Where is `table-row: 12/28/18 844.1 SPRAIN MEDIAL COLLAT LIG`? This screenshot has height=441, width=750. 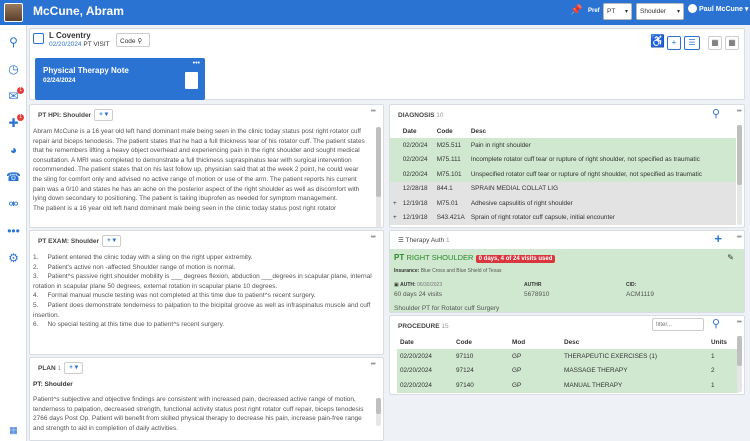
table-row: 12/28/18 844.1 SPRAIN MEDIAL COLLAT LIG is located at coordinates (563, 188).